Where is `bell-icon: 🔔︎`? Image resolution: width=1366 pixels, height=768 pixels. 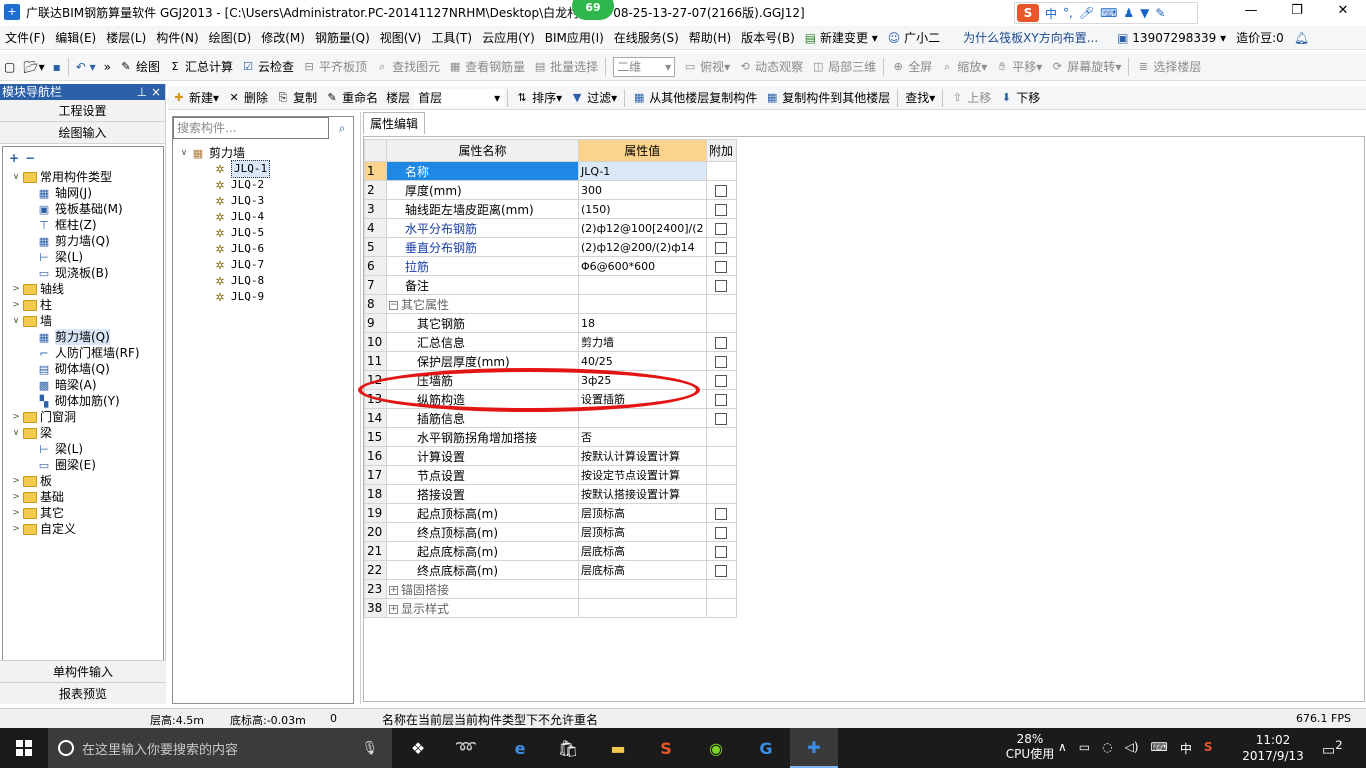
bell-icon: 🔔︎ is located at coordinates (1301, 38).